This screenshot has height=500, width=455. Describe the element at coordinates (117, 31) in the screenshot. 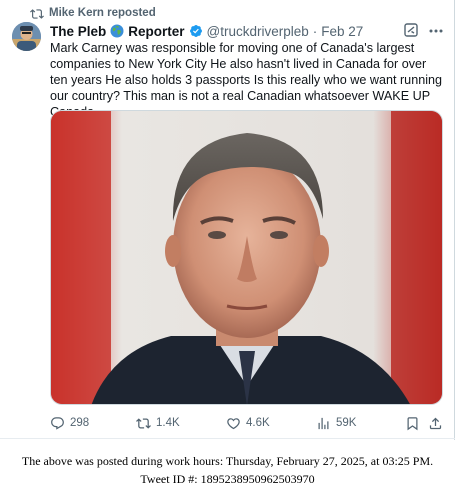

I see `earth-icon` at that location.